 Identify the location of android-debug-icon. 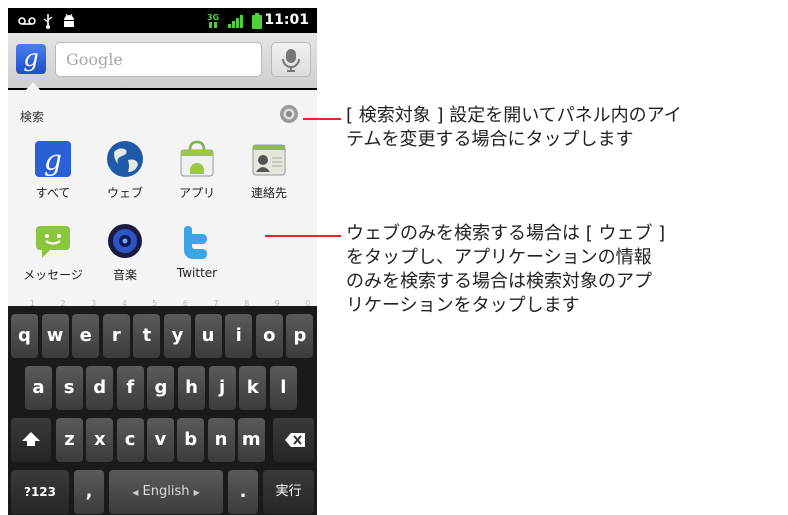
(69, 20).